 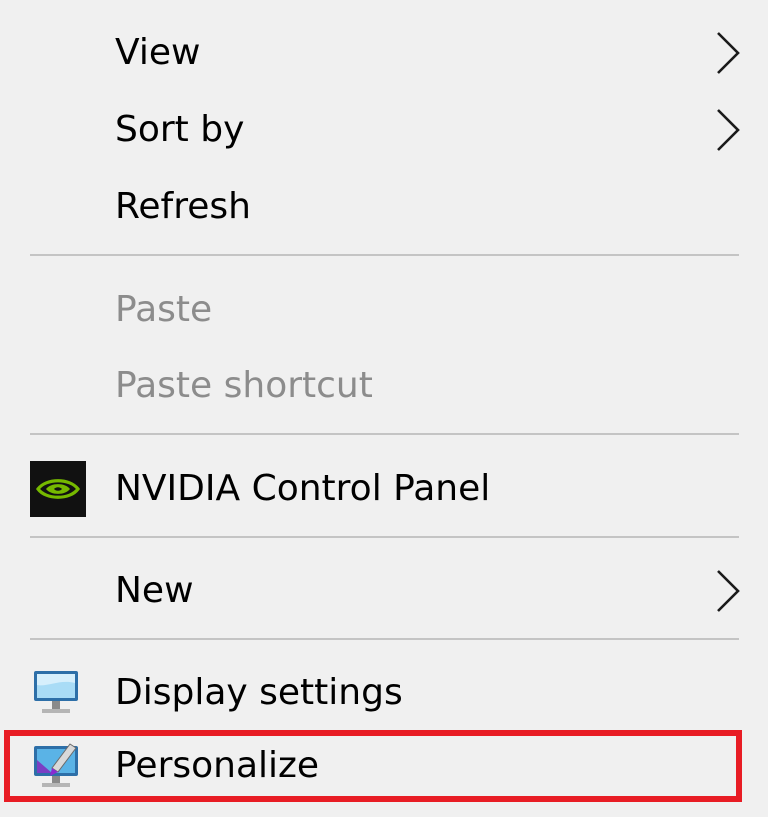 I want to click on menu-item-label: Refresh, so click(x=183, y=206).